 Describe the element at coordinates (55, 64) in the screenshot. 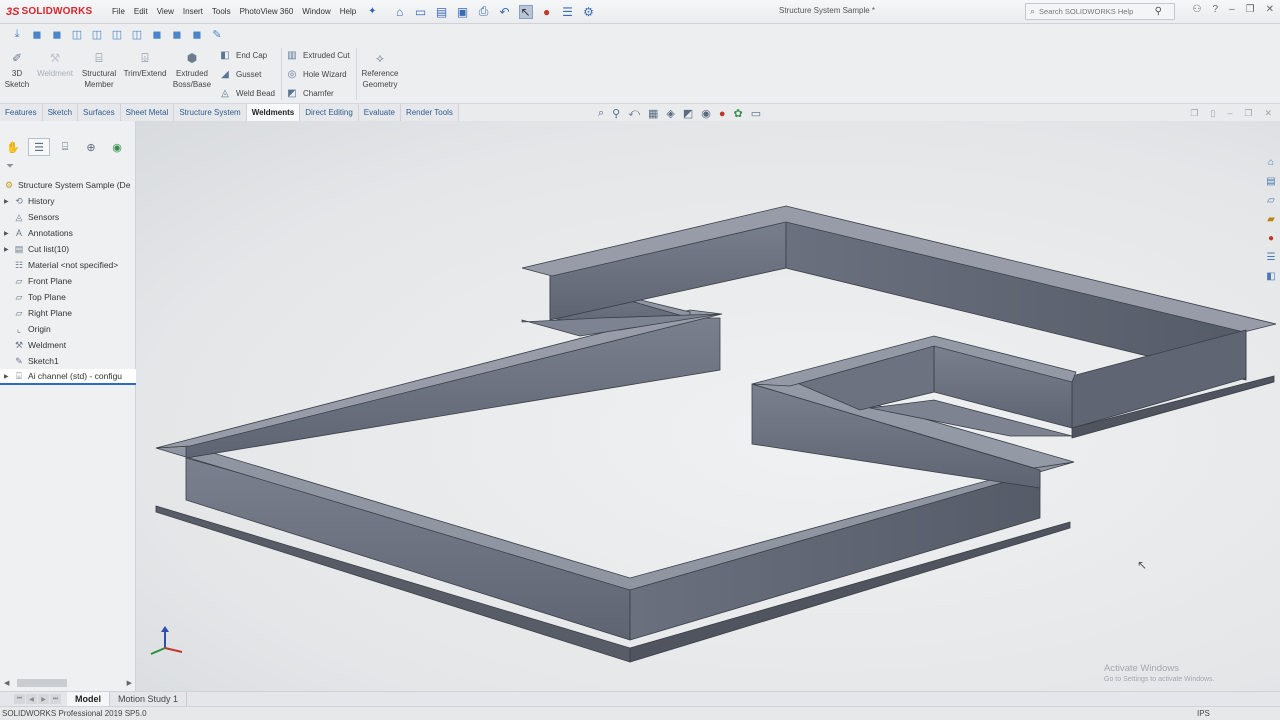

I see `weldment-button: ⚒ Weldment` at that location.